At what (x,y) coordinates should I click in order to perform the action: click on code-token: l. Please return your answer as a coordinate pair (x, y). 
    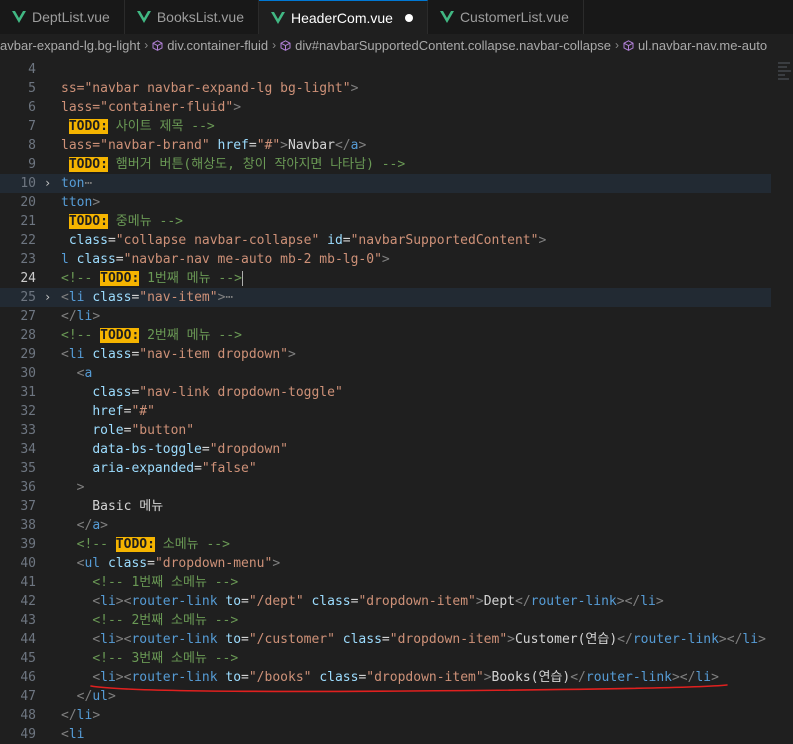
    Looking at the image, I should click on (65, 259).